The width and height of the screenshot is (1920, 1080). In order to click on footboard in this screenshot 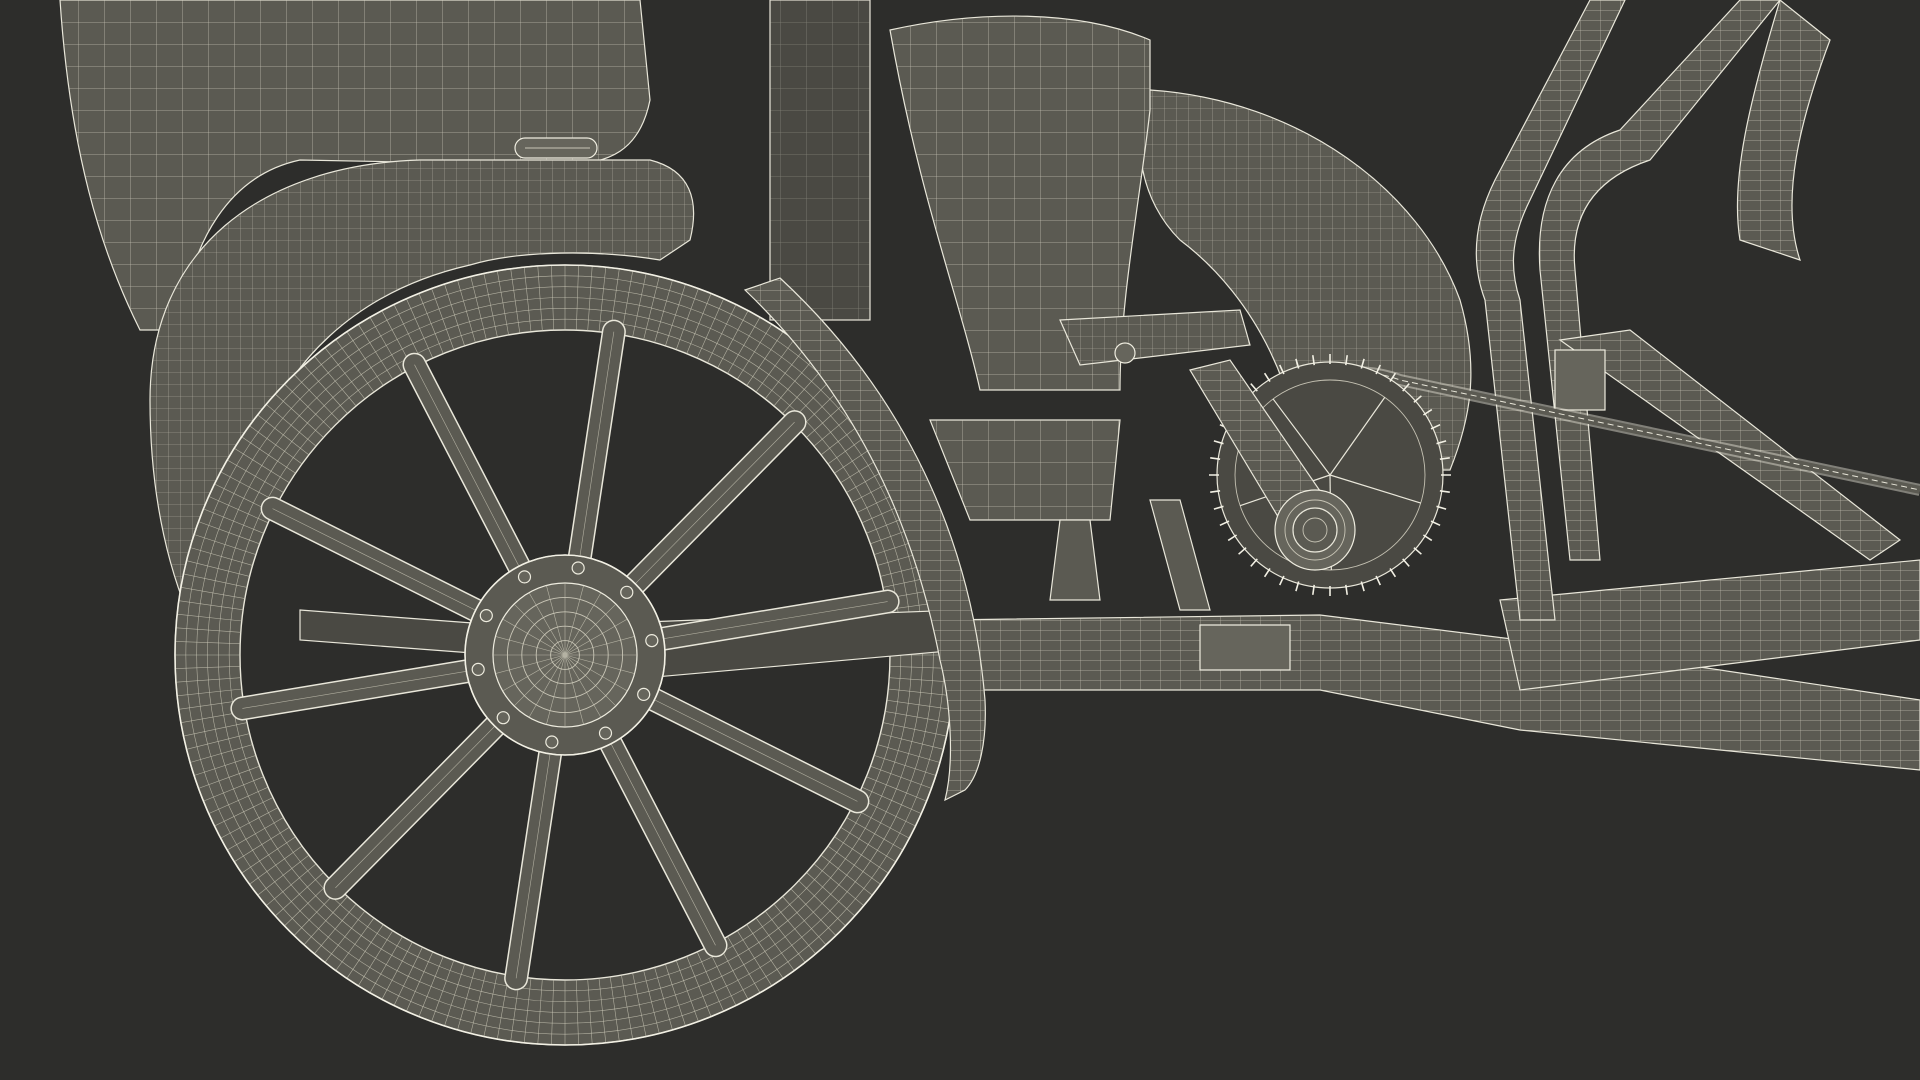, I will do `click(1025, 470)`.